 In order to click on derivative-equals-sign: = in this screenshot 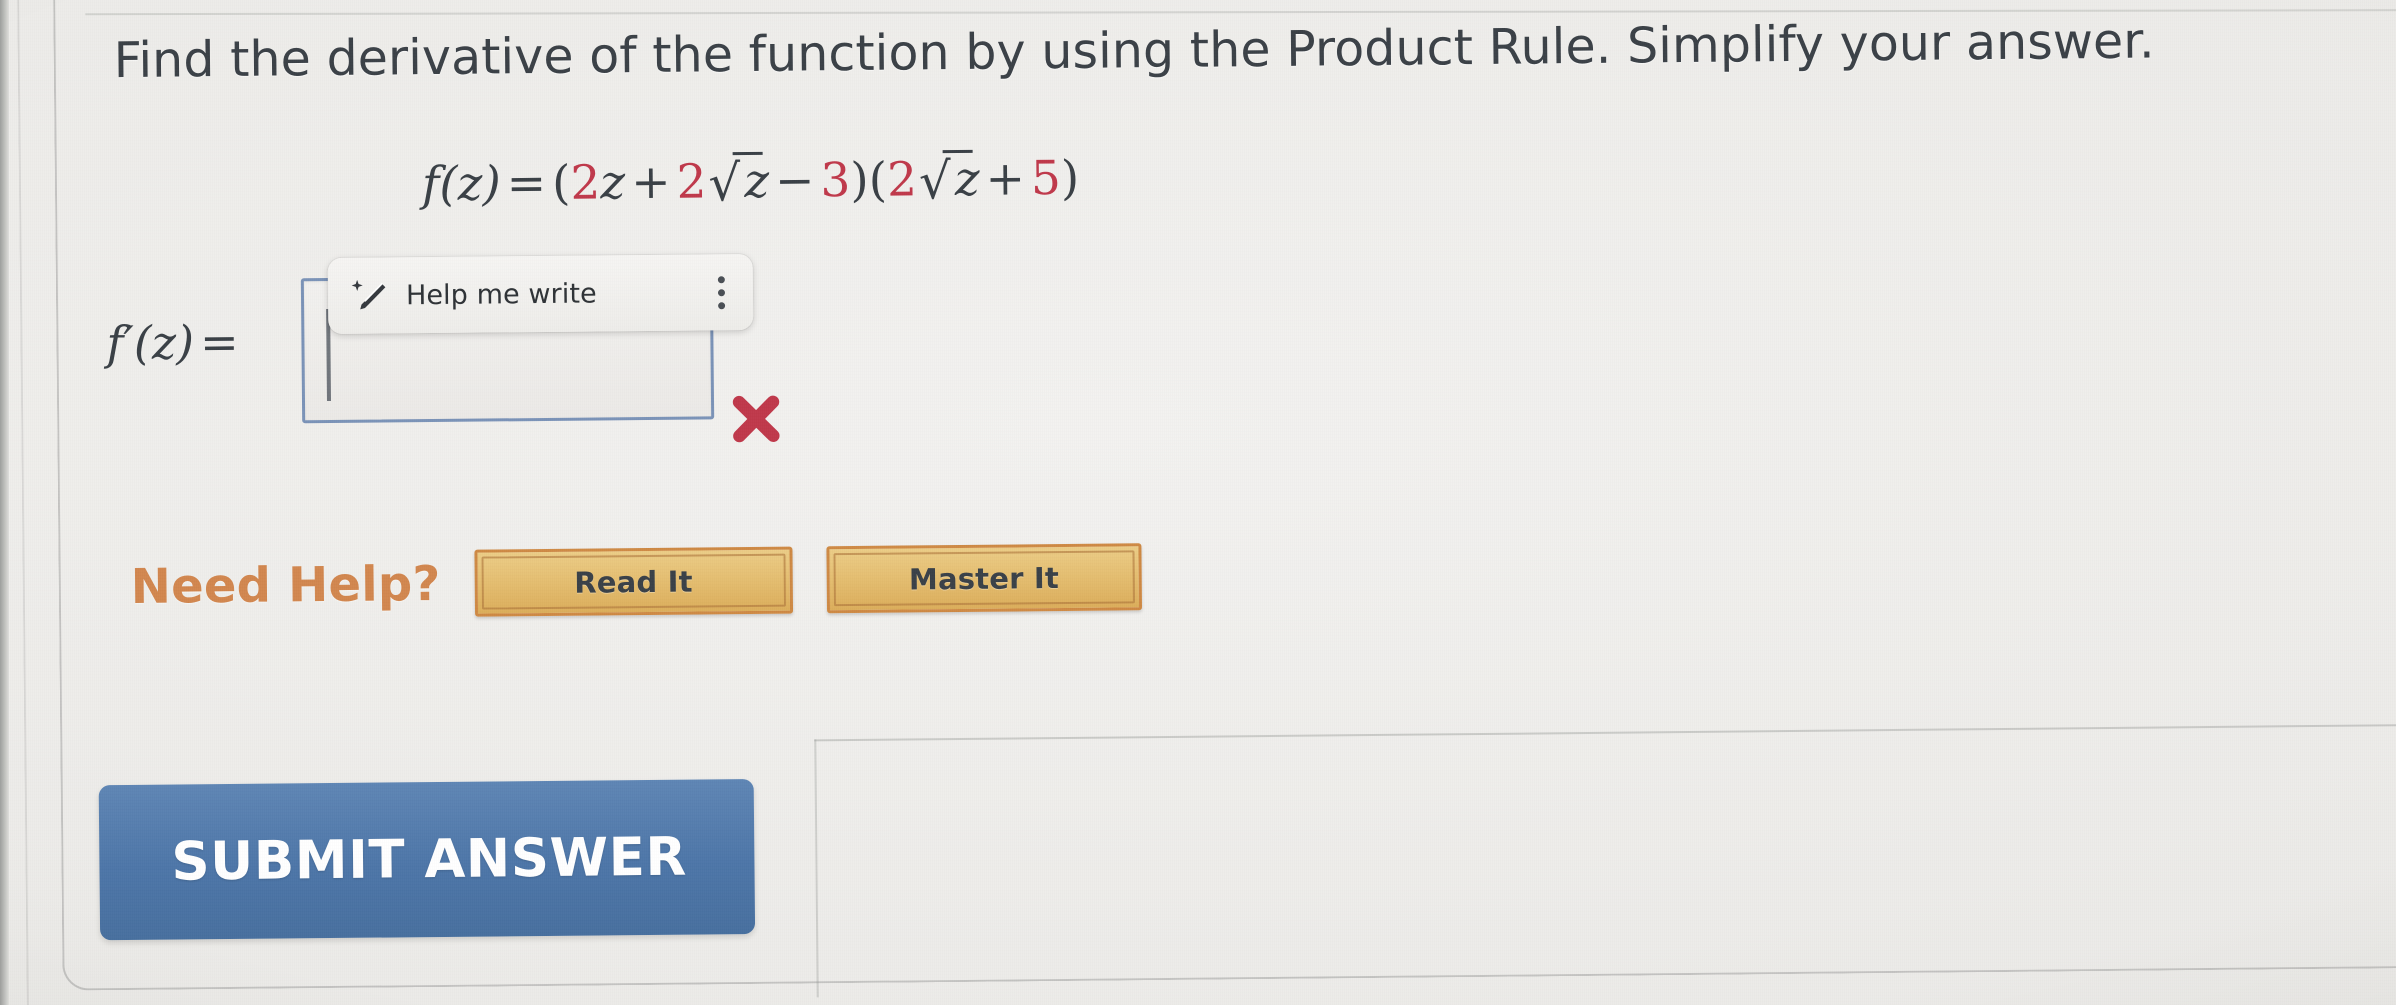, I will do `click(219, 342)`.